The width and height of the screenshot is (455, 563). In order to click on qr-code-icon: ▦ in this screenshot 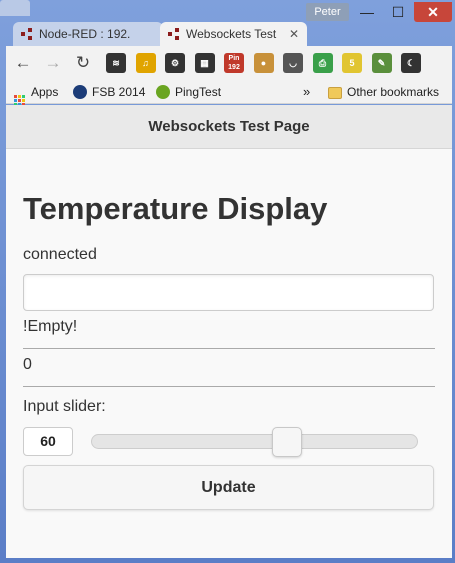, I will do `click(204, 63)`.